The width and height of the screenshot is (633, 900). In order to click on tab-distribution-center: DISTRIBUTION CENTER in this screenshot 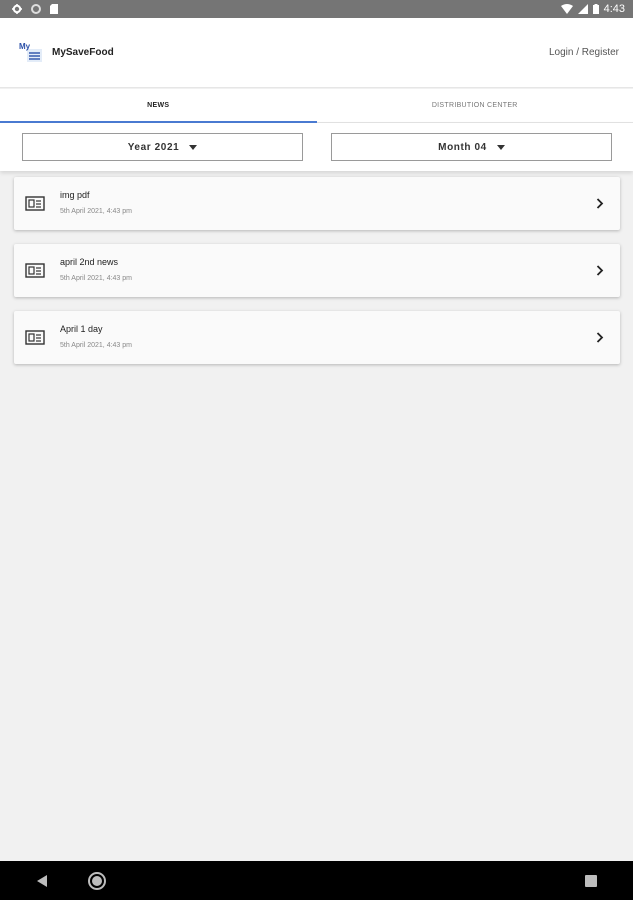, I will do `click(475, 105)`.